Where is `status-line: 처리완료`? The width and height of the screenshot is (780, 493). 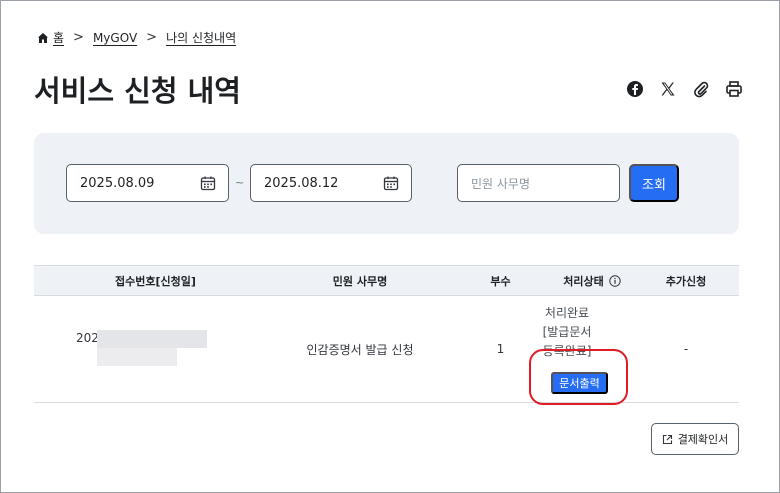 status-line: 처리완료 is located at coordinates (567, 313).